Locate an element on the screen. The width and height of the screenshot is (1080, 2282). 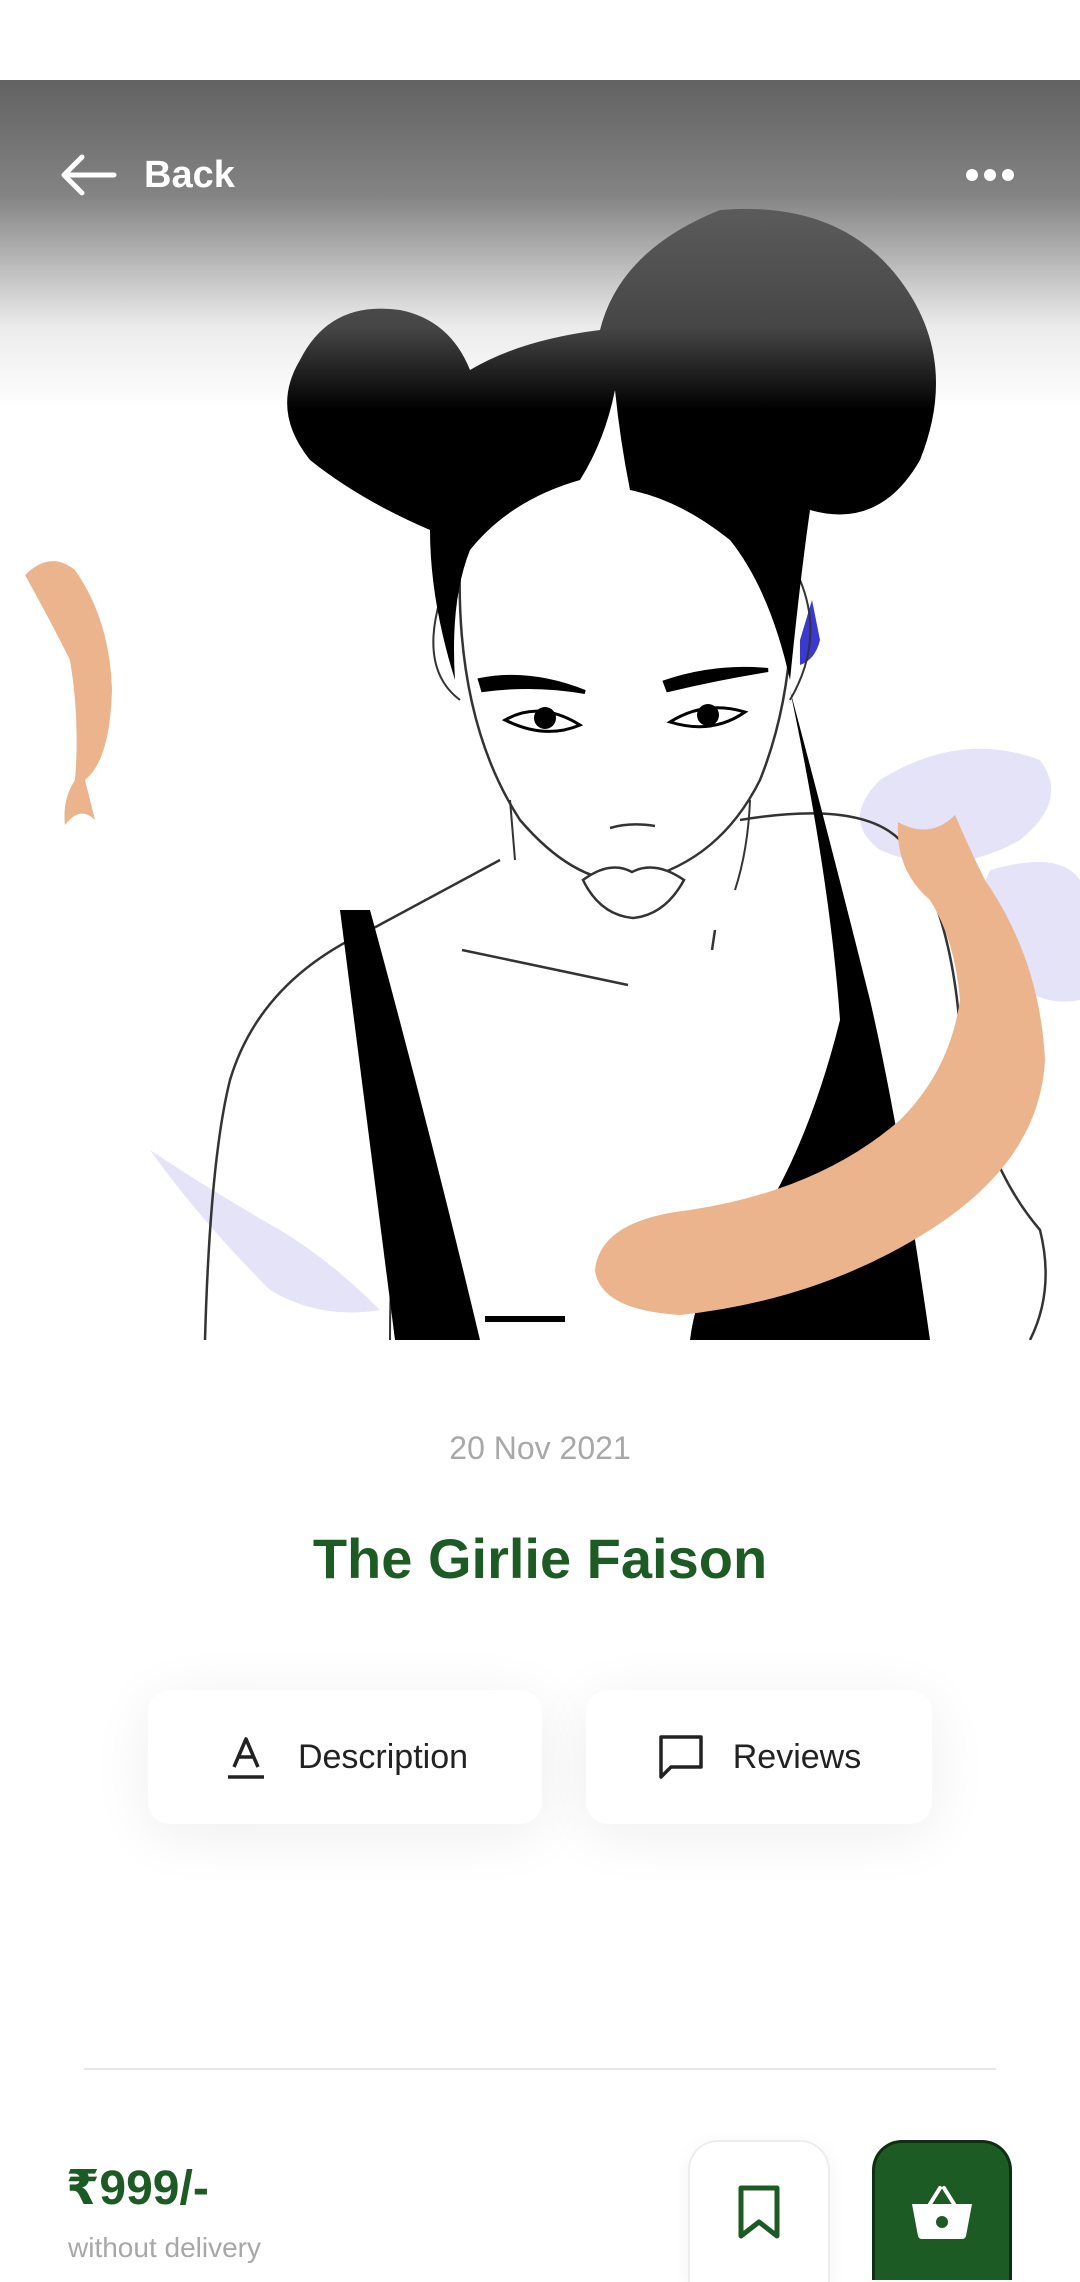
more-horizontal-icon is located at coordinates (990, 175).